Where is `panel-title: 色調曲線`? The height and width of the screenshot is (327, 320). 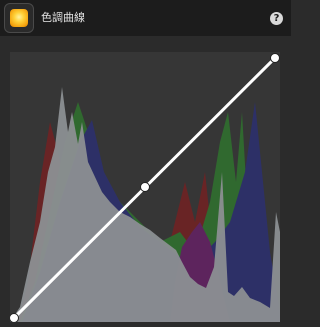
panel-title: 色調曲線 is located at coordinates (63, 17).